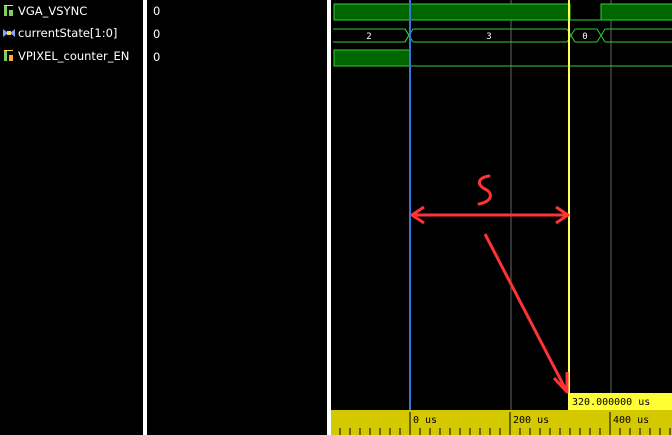 The image size is (672, 435). I want to click on signal-row-vpixel-counter-en: VPIXEL_counter_EN, so click(64, 56).